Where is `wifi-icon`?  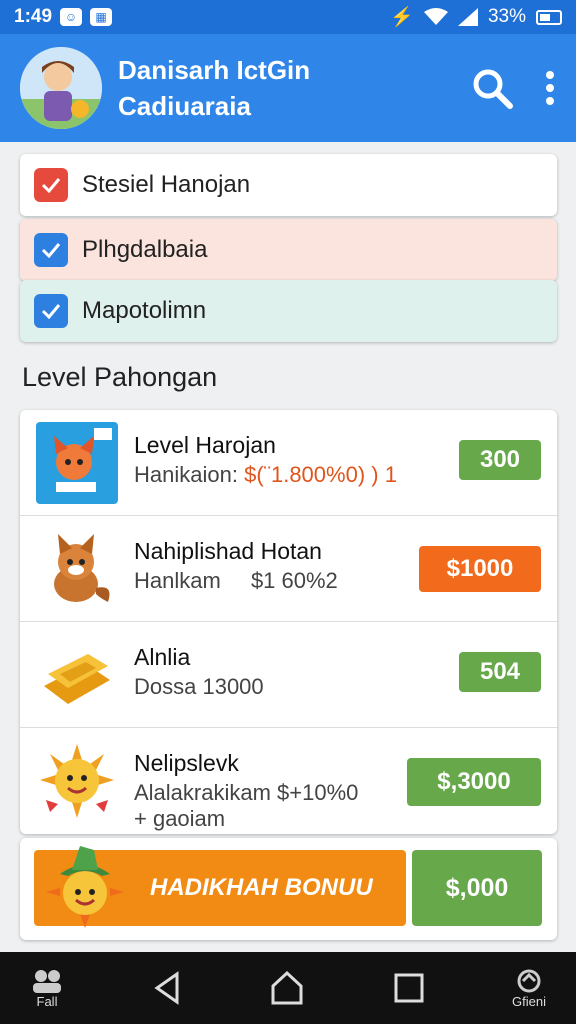
wifi-icon is located at coordinates (435, 16).